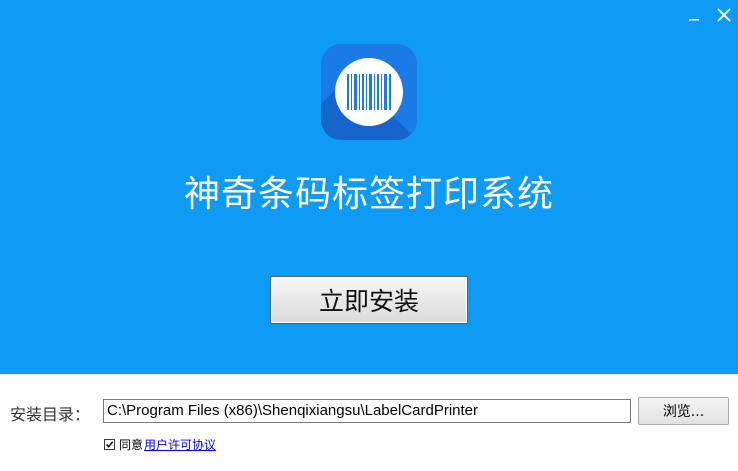 Image resolution: width=738 pixels, height=471 pixels. I want to click on product-title: 神奇条码标签打印系统, so click(368, 194).